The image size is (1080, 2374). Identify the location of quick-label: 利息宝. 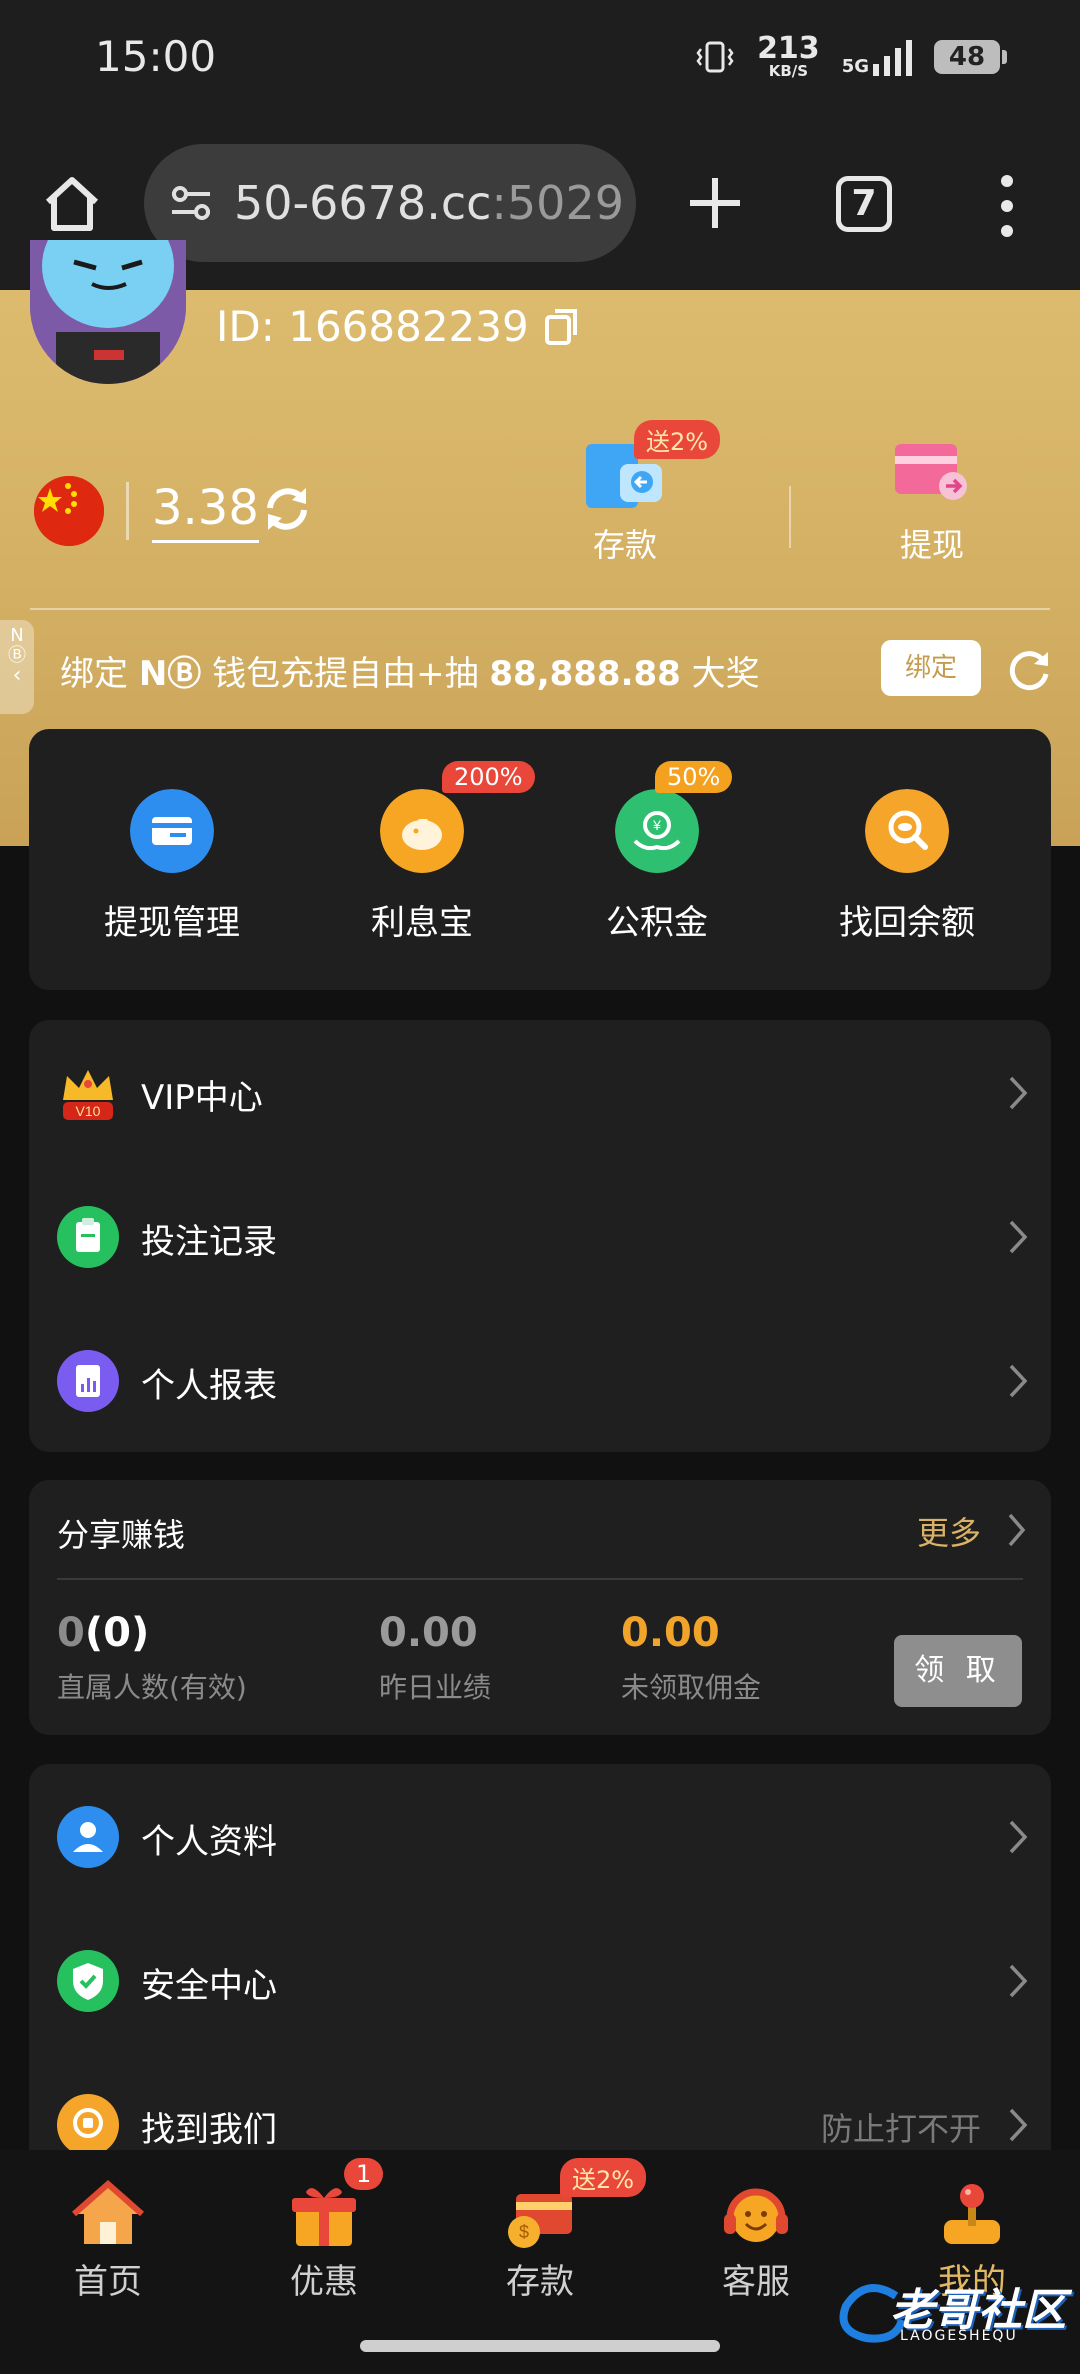
(422, 923).